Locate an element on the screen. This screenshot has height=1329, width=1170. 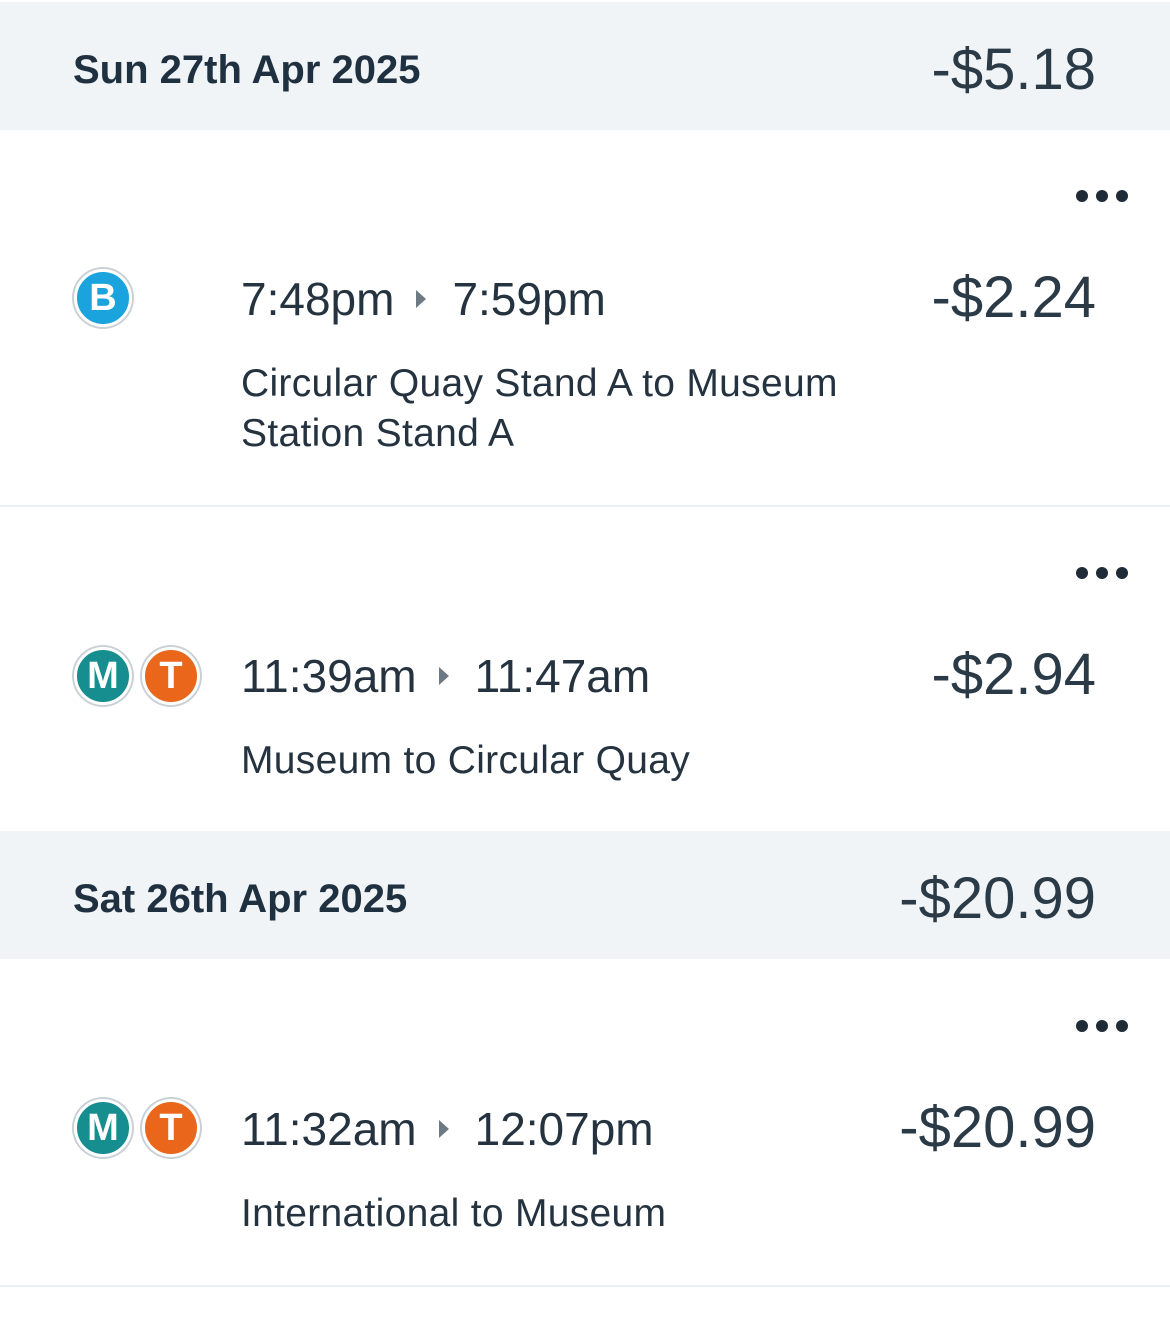
day-date: Sun 27th Apr 2025 is located at coordinates (247, 70).